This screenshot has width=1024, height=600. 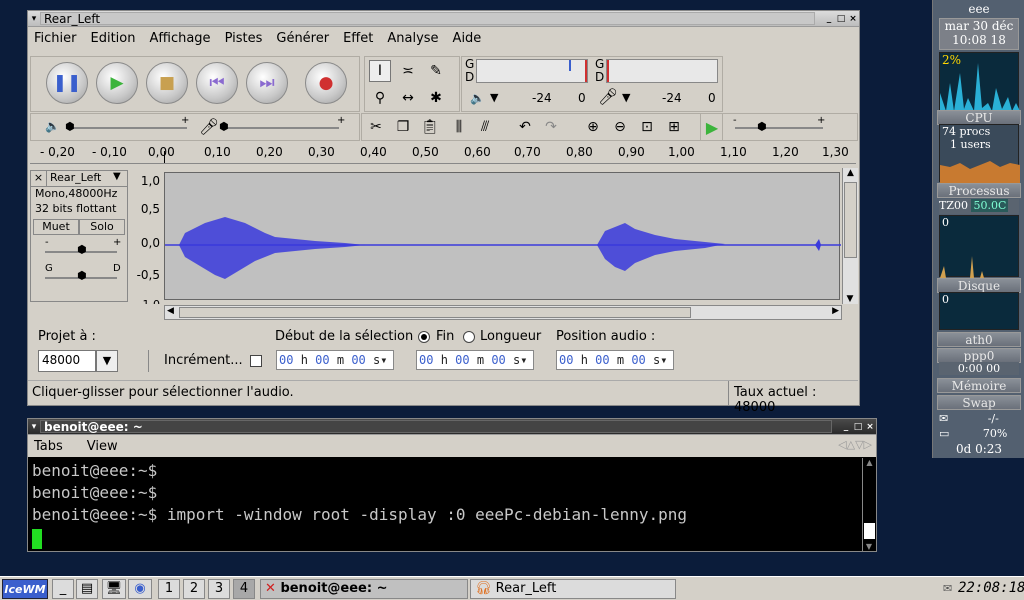 What do you see at coordinates (436, 98) in the screenshot?
I see `multi-tool-icon: ✱` at bounding box center [436, 98].